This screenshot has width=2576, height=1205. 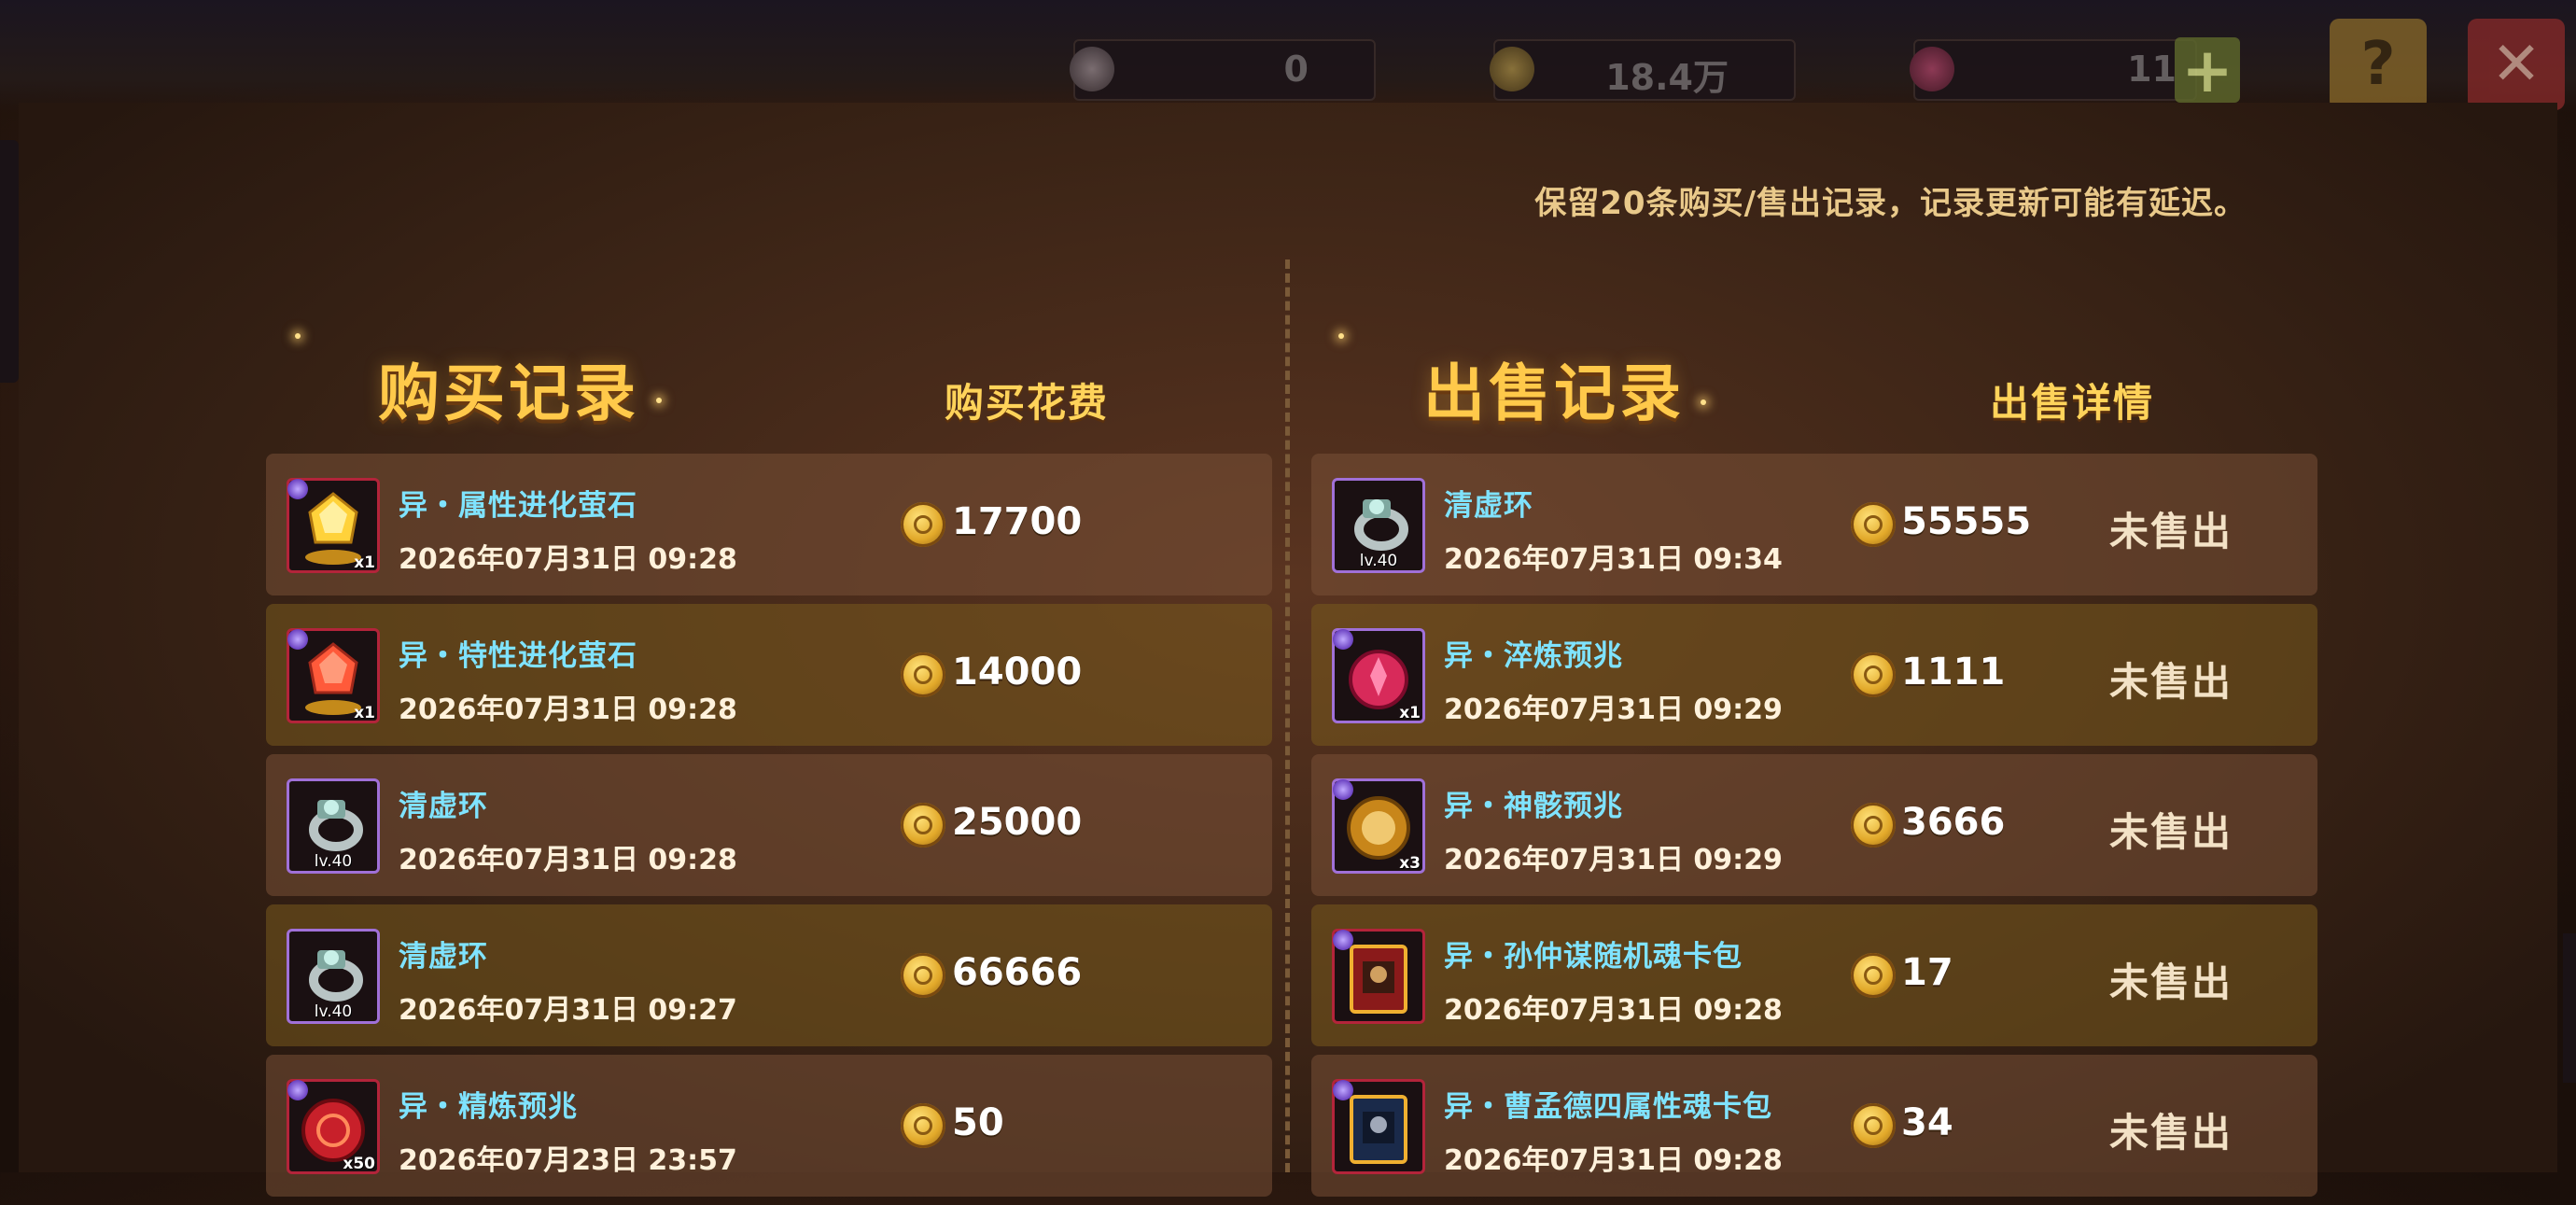 I want to click on sell-record-row: 异・孙仲谋随机魂卡包 2026年07月31日 09:28 17 未售出, so click(x=1814, y=975).